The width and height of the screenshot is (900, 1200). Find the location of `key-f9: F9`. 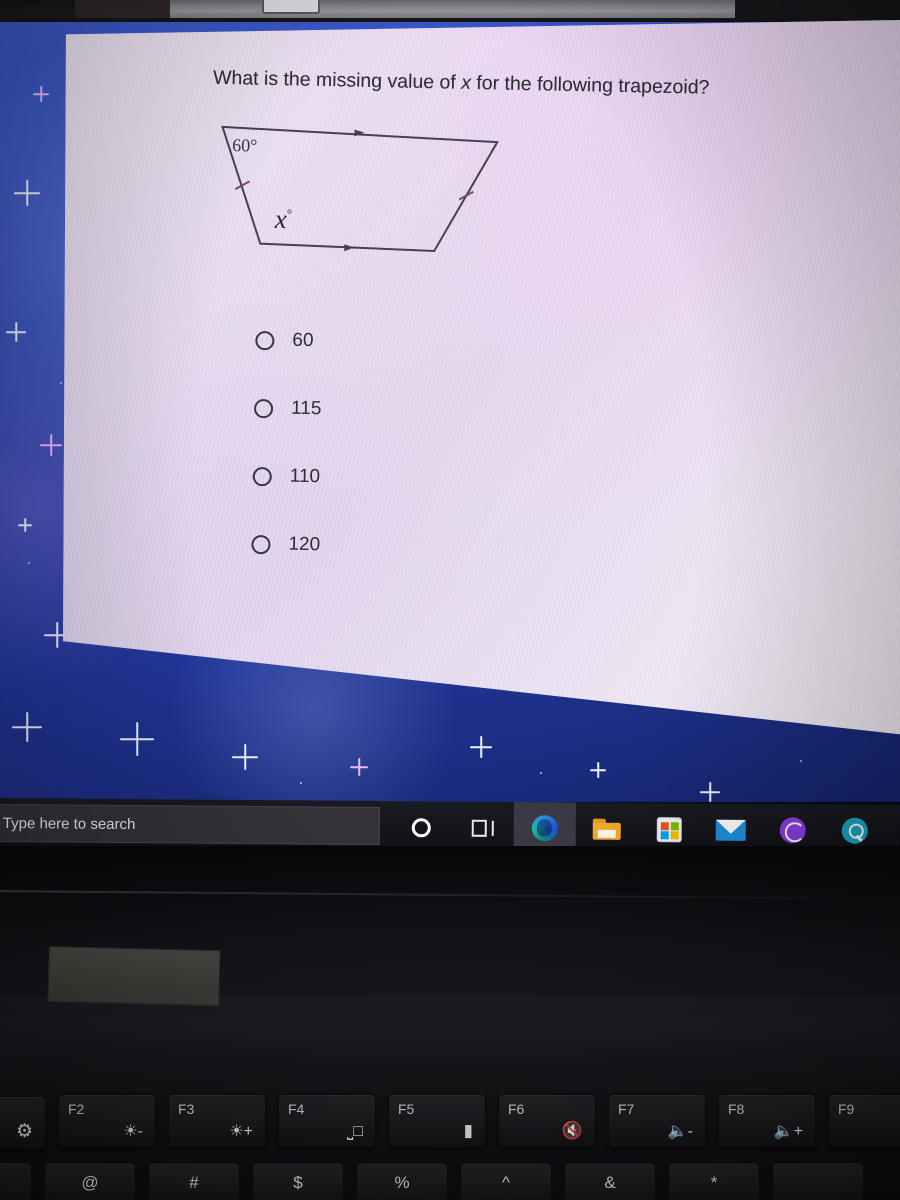

key-f9: F9 is located at coordinates (864, 1121).